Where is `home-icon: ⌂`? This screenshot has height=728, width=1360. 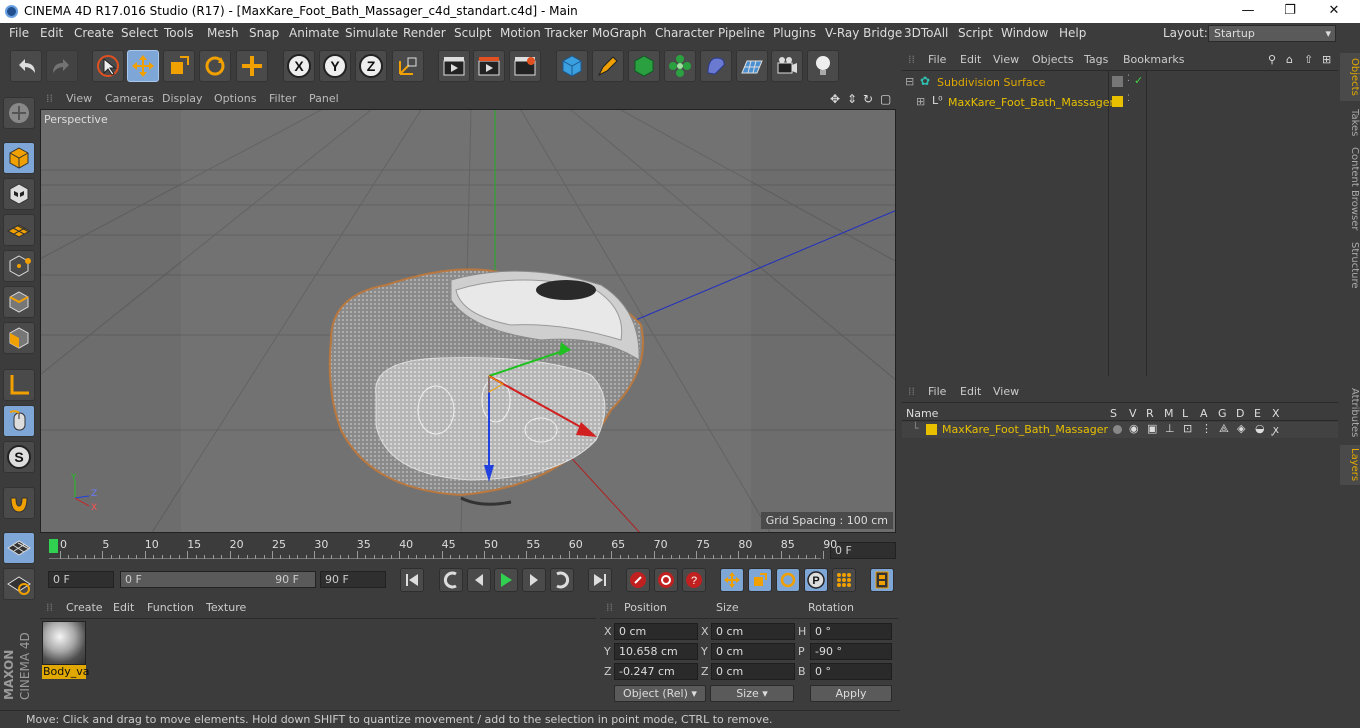 home-icon: ⌂ is located at coordinates (1289, 59).